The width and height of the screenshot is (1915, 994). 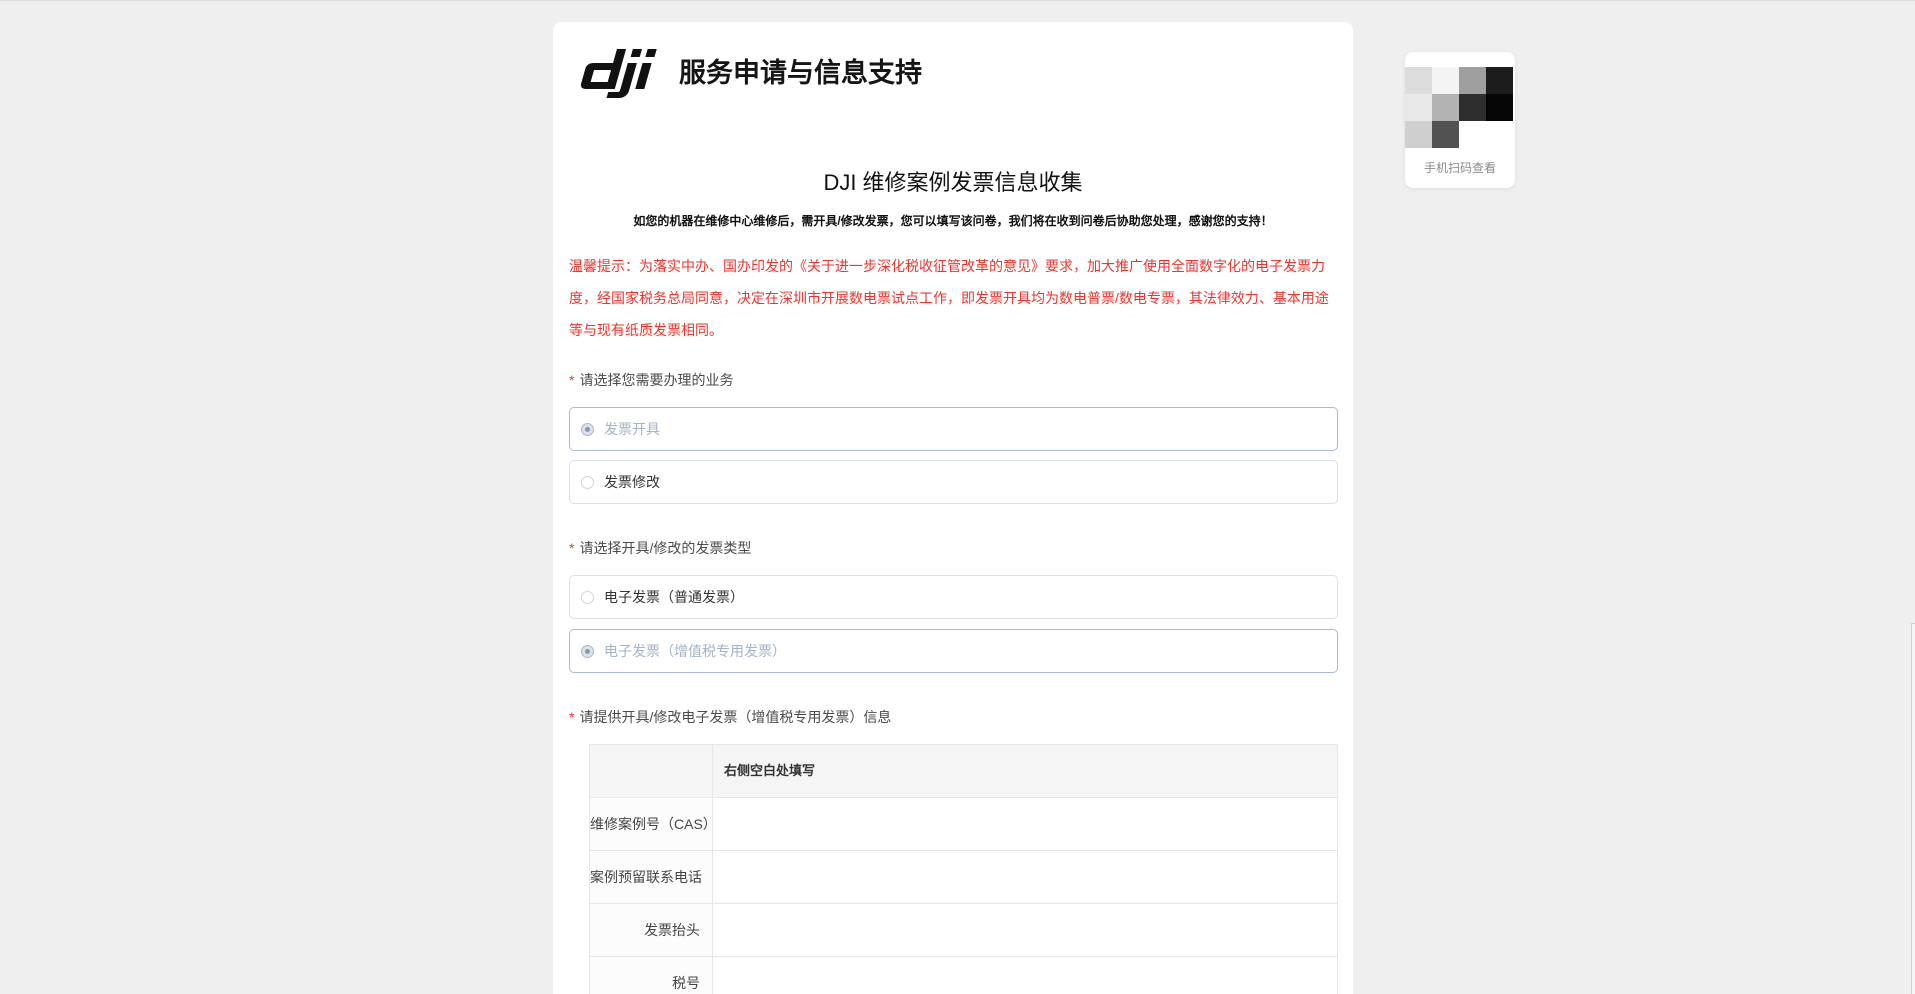 I want to click on table-header-row: 右侧空白处填写, so click(x=964, y=771).